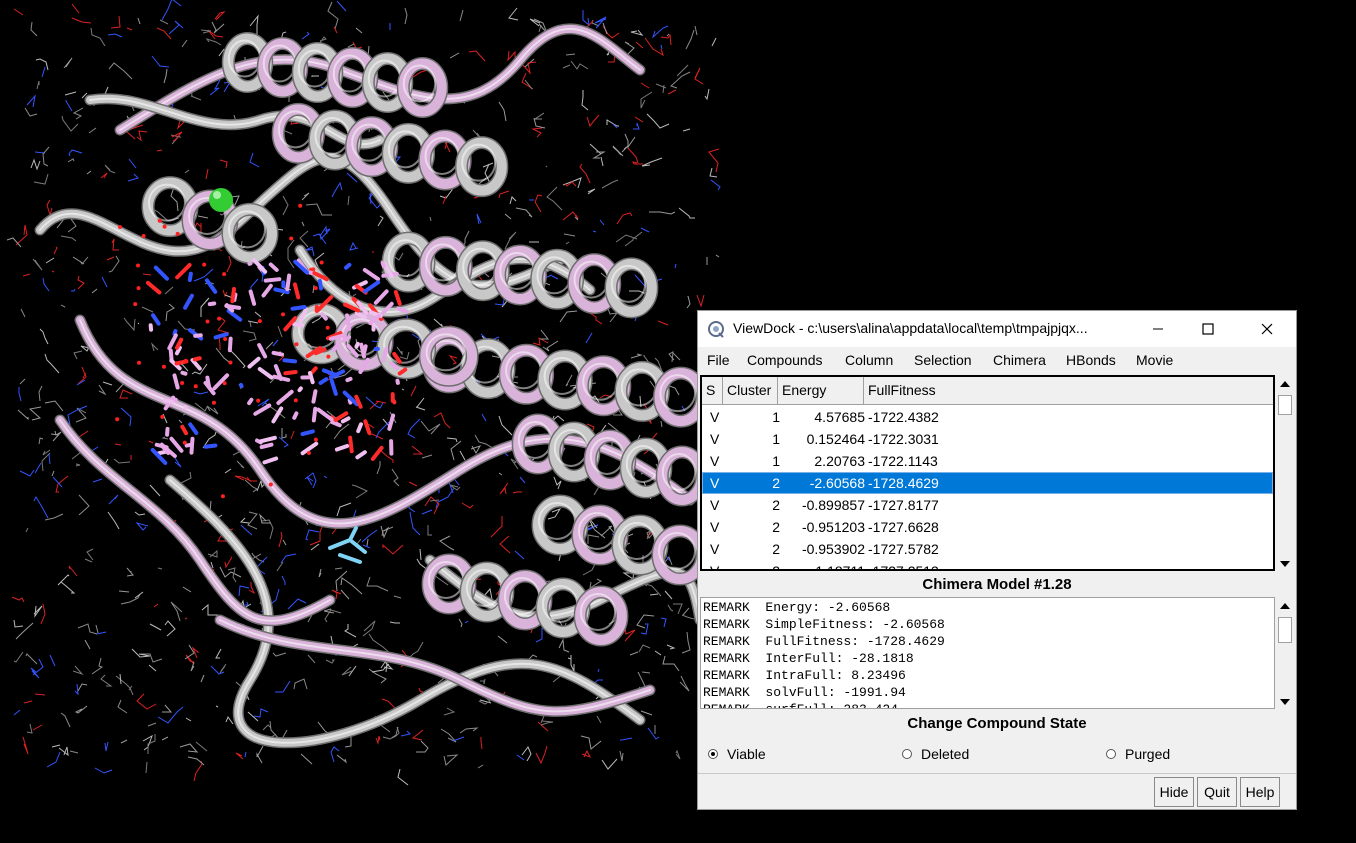 The image size is (1356, 843). Describe the element at coordinates (1154, 360) in the screenshot. I see `menu-movie: Movie` at that location.